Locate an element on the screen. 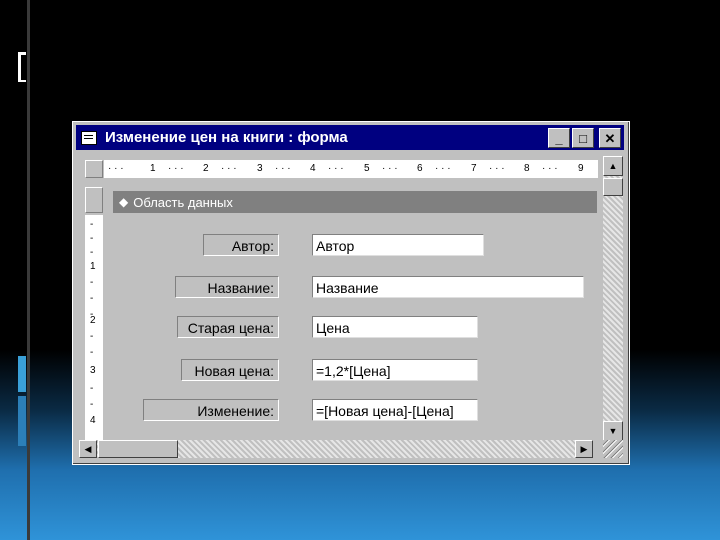  window-title: Изменение цен на книги : форма is located at coordinates (226, 137).